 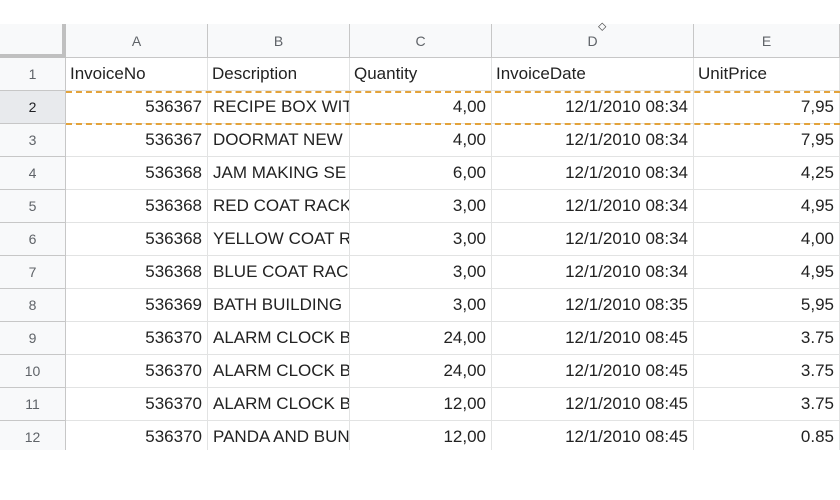 What do you see at coordinates (33, 404) in the screenshot?
I see `row-header-11: 11` at bounding box center [33, 404].